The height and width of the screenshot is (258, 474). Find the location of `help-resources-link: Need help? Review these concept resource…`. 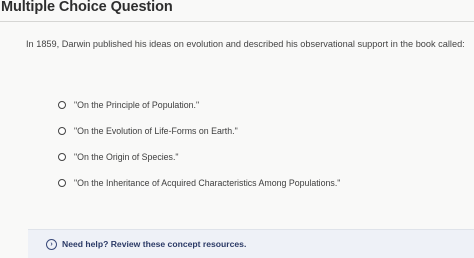

help-resources-link: Need help? Review these concept resource… is located at coordinates (154, 244).